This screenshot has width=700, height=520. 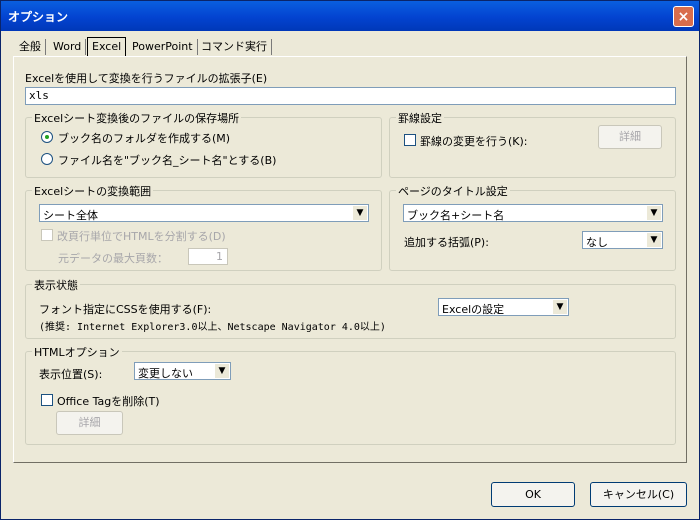 I want to click on range-combo: シート全体 ▼, so click(x=204, y=213).